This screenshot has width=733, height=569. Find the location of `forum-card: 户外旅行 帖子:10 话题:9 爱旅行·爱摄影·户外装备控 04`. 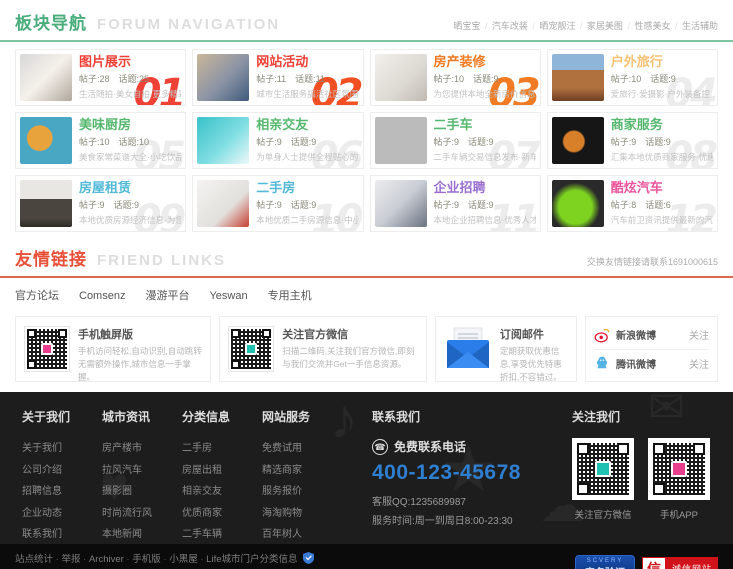

forum-card: 户外旅行 帖子:10 话题:9 爱旅行·爱摄影·户外装备控 04 is located at coordinates (632, 77).